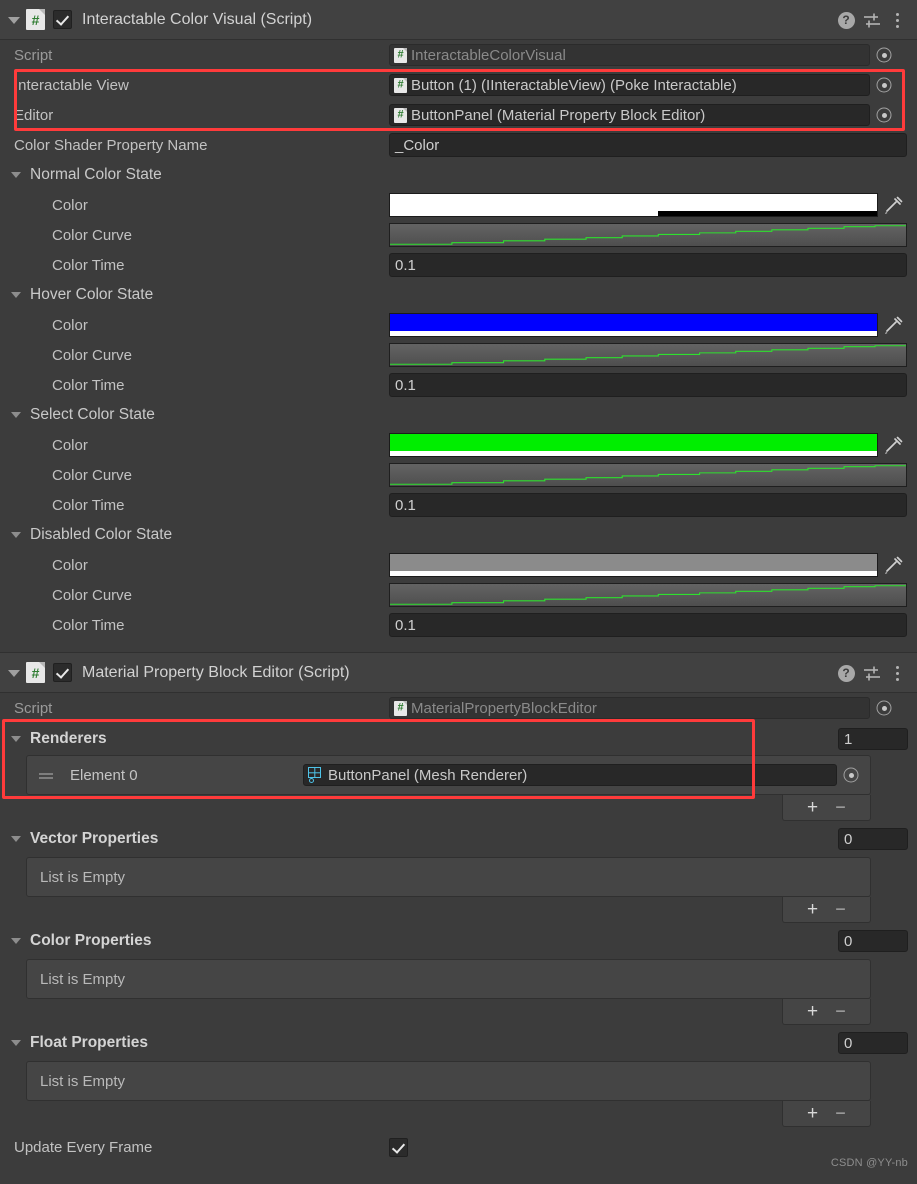 Image resolution: width=917 pixels, height=1184 pixels. I want to click on section-hover-color-state: Hover Color State, so click(458, 295).